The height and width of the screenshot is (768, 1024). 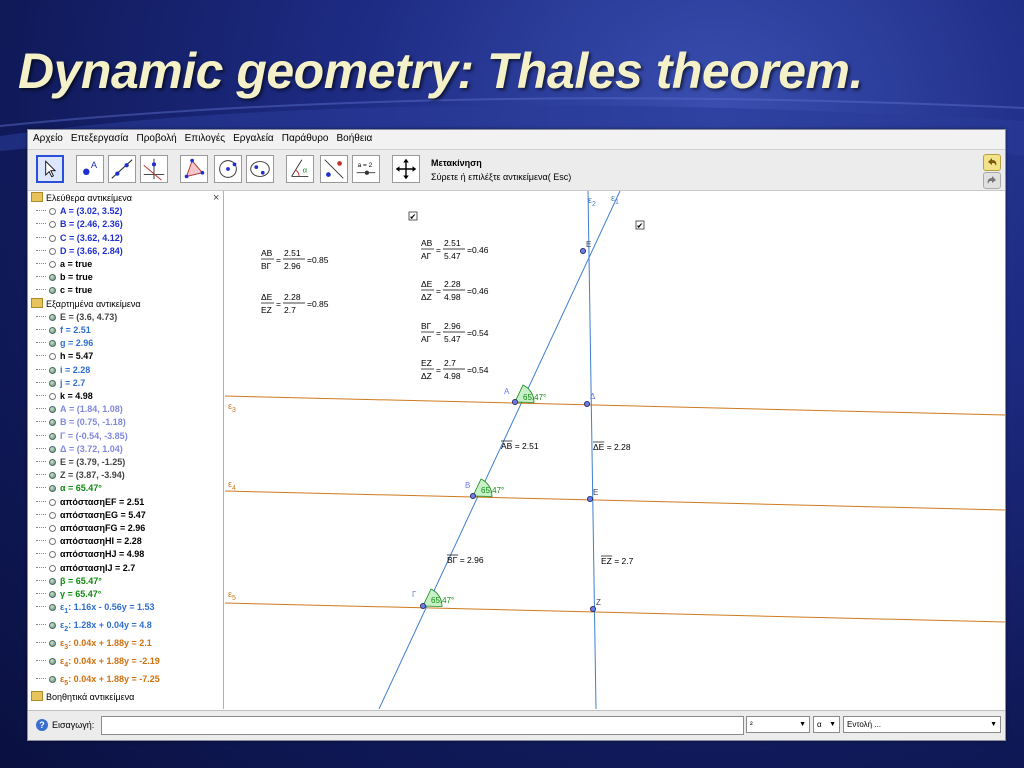 I want to click on angle-tool: α, so click(x=300, y=169).